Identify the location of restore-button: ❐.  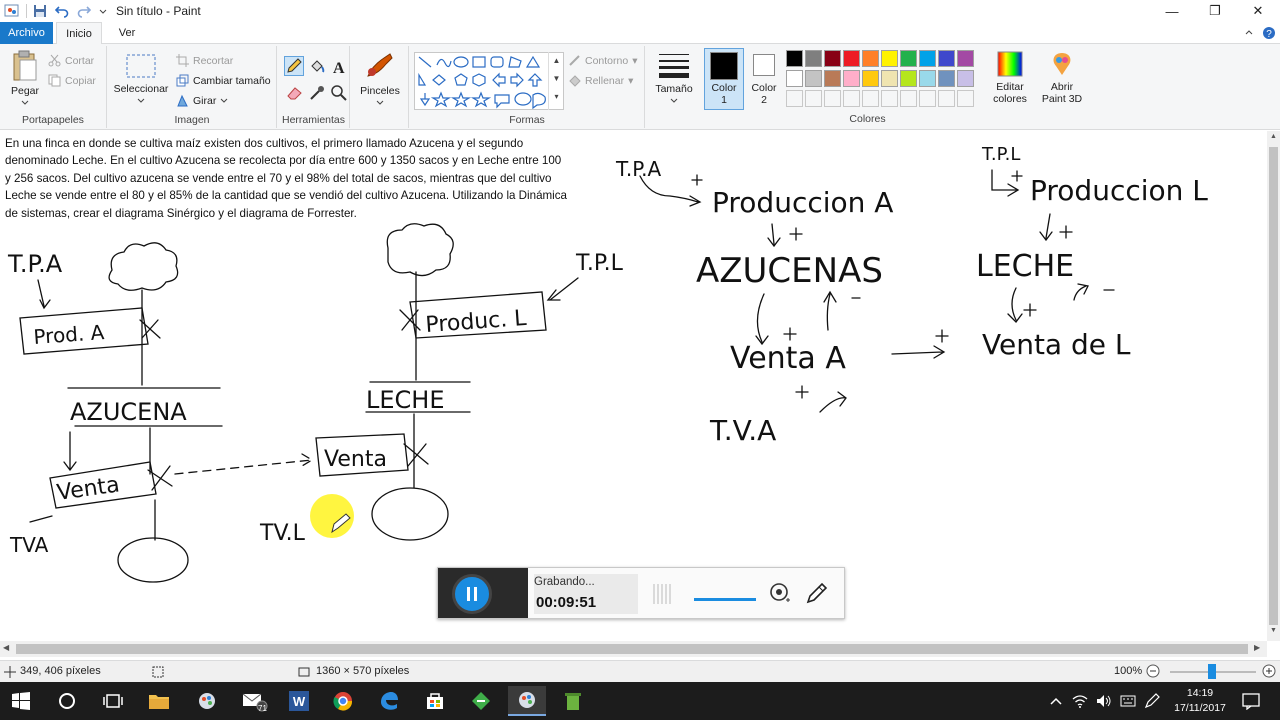
(1215, 11).